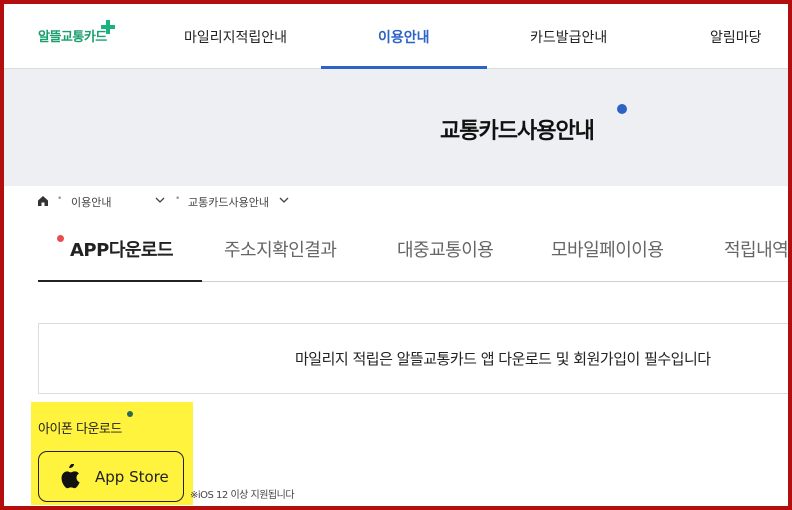  I want to click on breadcrumb-level1: 이용안내, so click(91, 202).